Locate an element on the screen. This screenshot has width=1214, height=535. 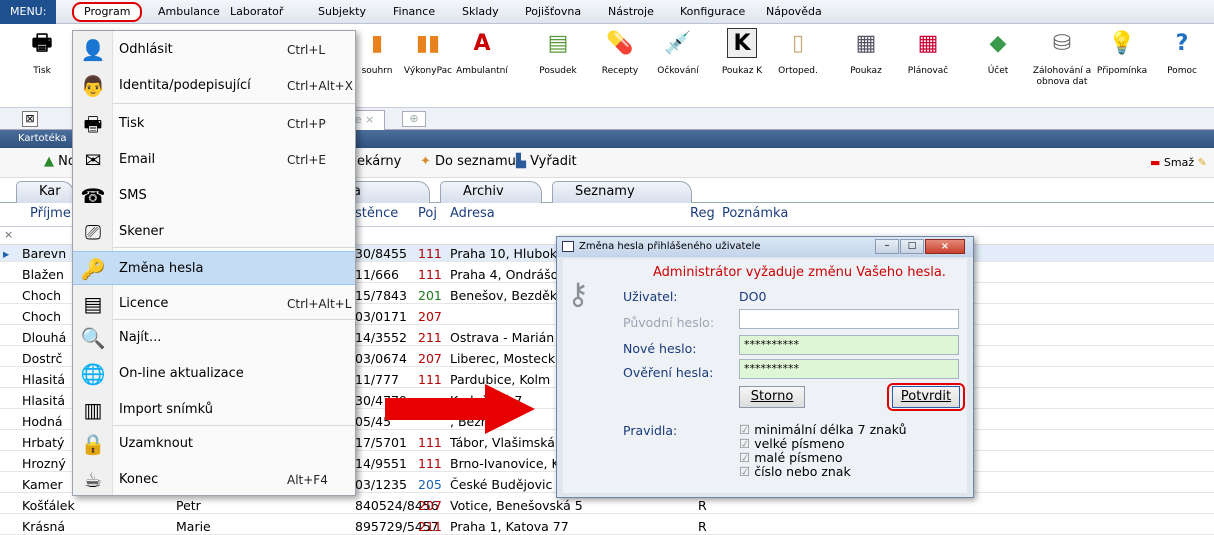
menubar-item-konfigurace: Konfigurace is located at coordinates (712, 12).